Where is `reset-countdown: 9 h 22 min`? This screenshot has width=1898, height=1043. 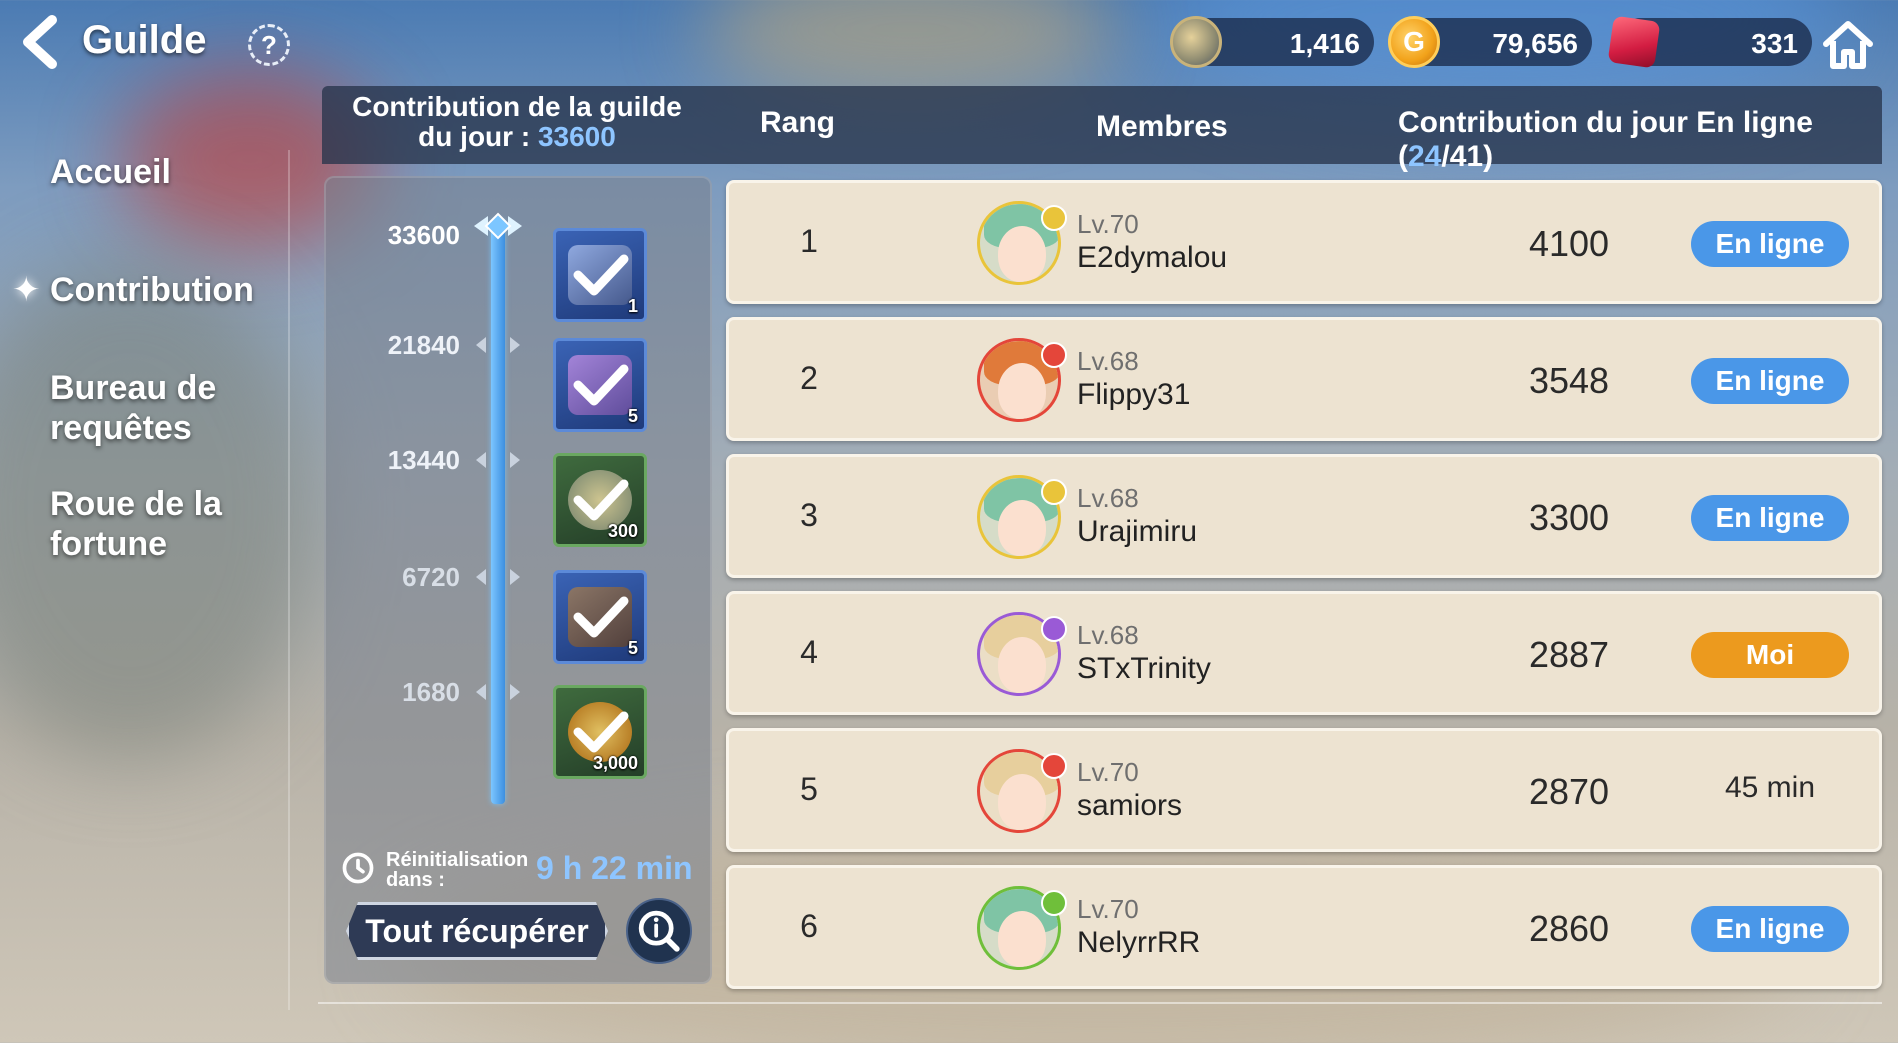 reset-countdown: 9 h 22 min is located at coordinates (614, 868).